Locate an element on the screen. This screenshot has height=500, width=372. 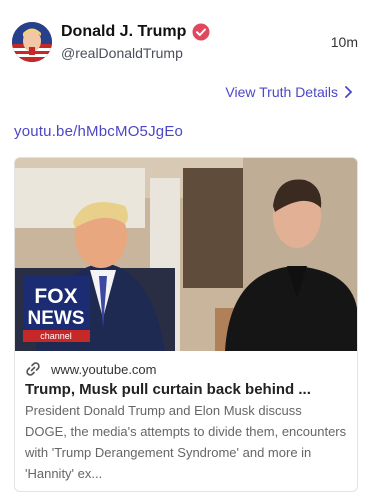
display-name: Donald J. Trump is located at coordinates (123, 32).